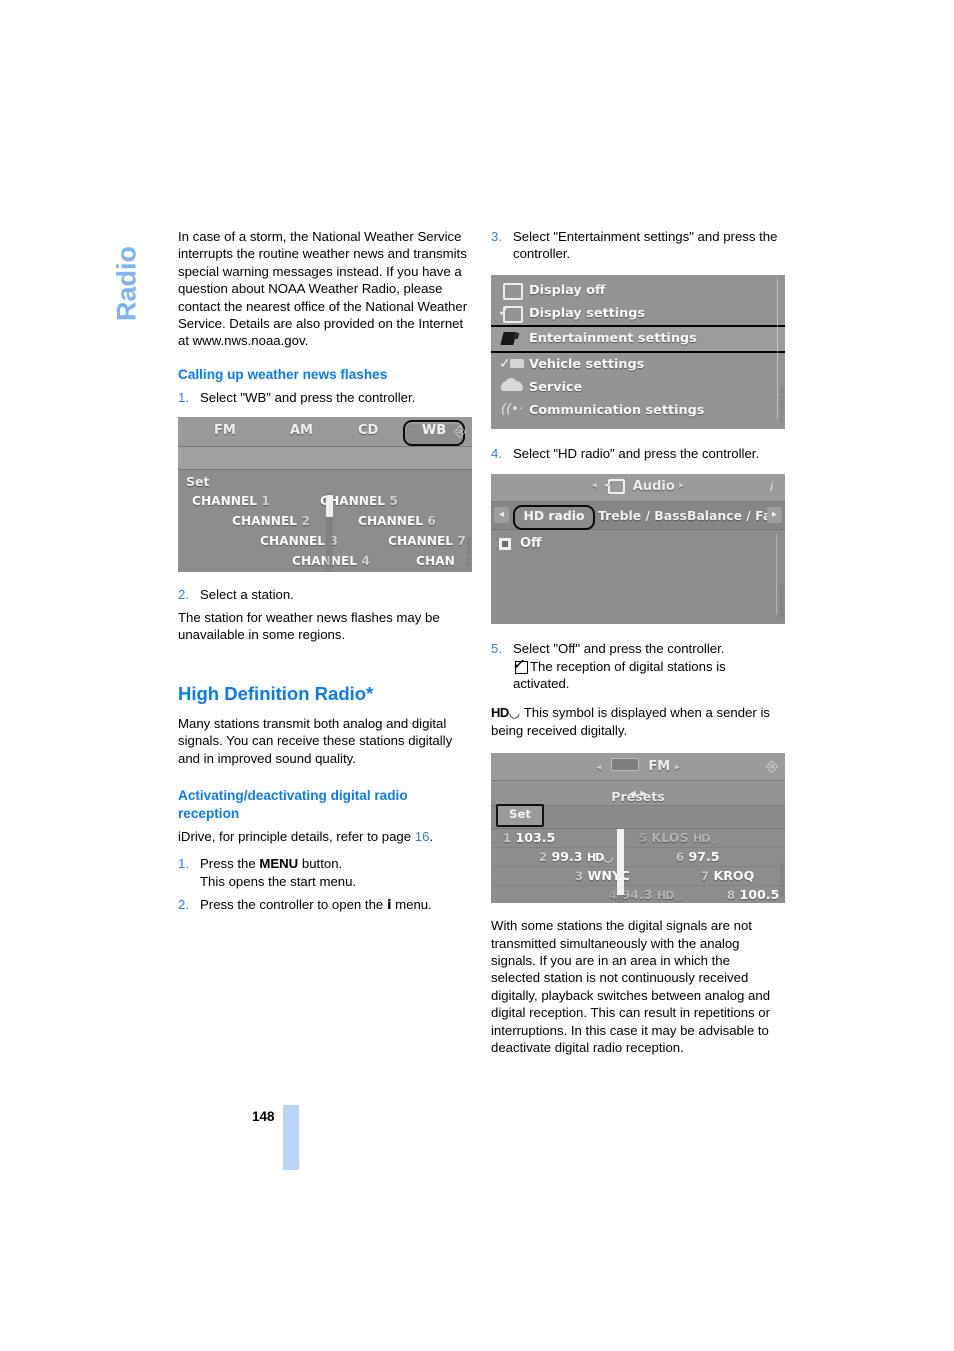  Describe the element at coordinates (325, 431) in the screenshot. I see `wb-tab-bar: FM AM CD WB ⎆` at that location.